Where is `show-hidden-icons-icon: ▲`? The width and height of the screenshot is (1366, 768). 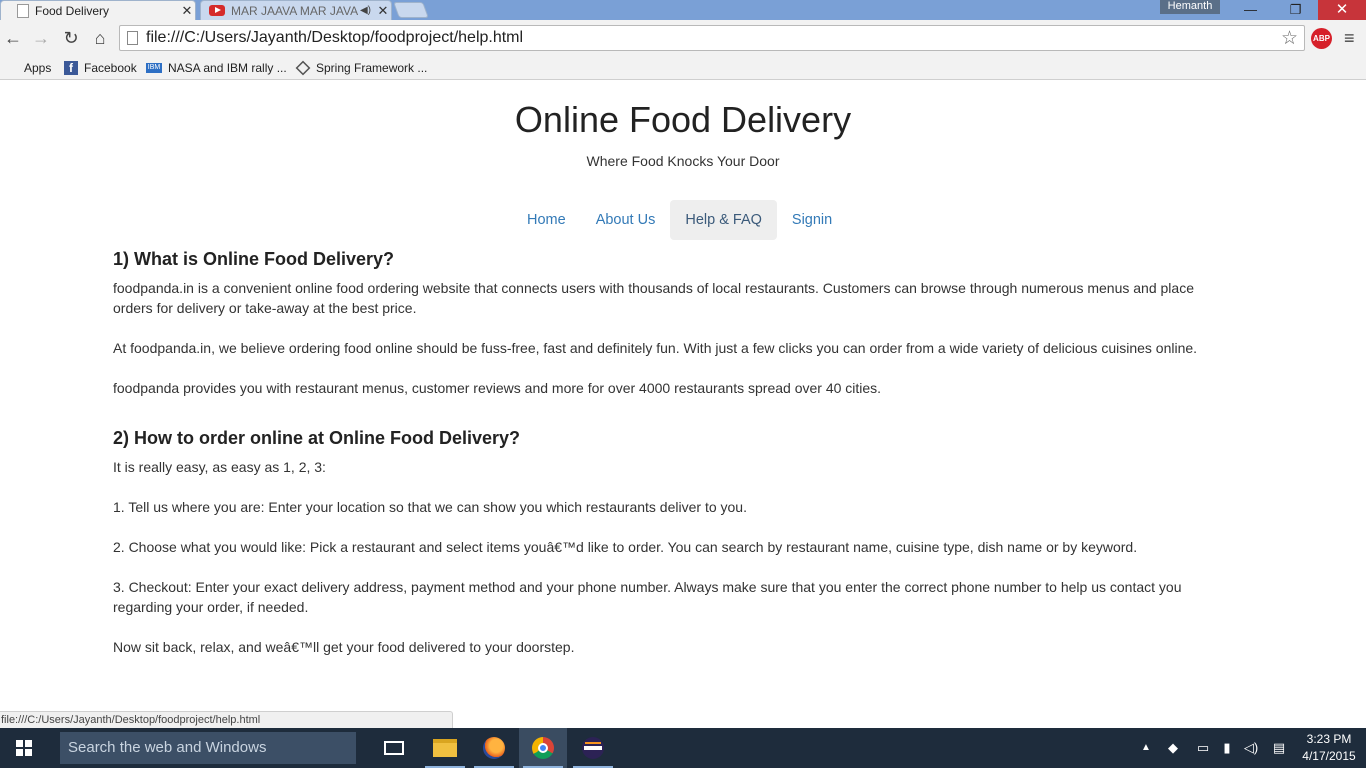 show-hidden-icons-icon: ▲ is located at coordinates (1146, 748).